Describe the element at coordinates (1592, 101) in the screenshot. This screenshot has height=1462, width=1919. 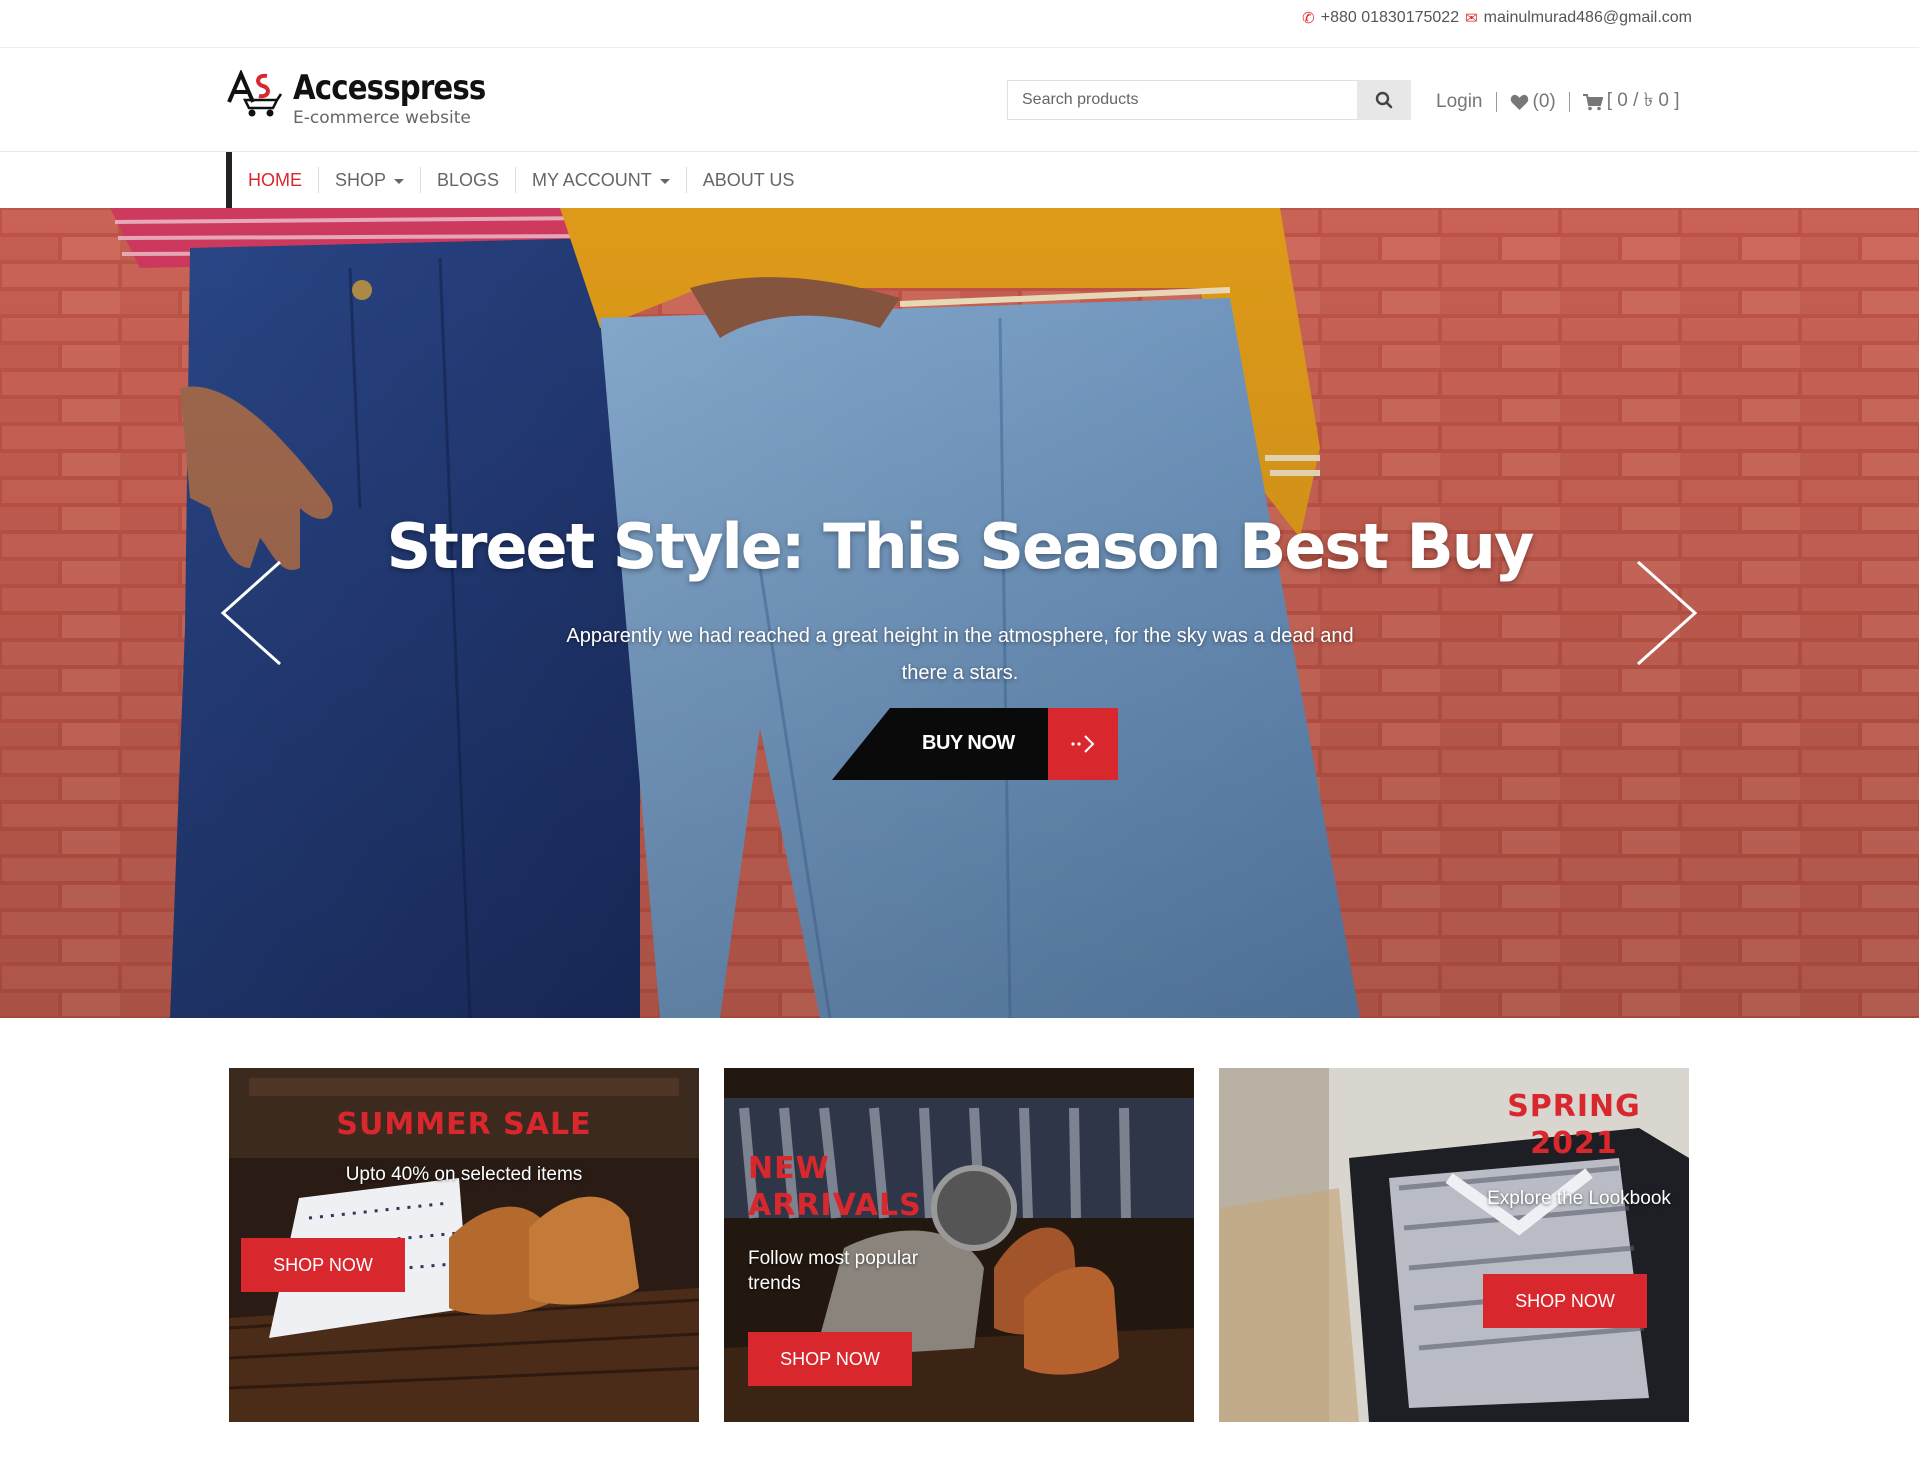
I see `cart-icon` at that location.